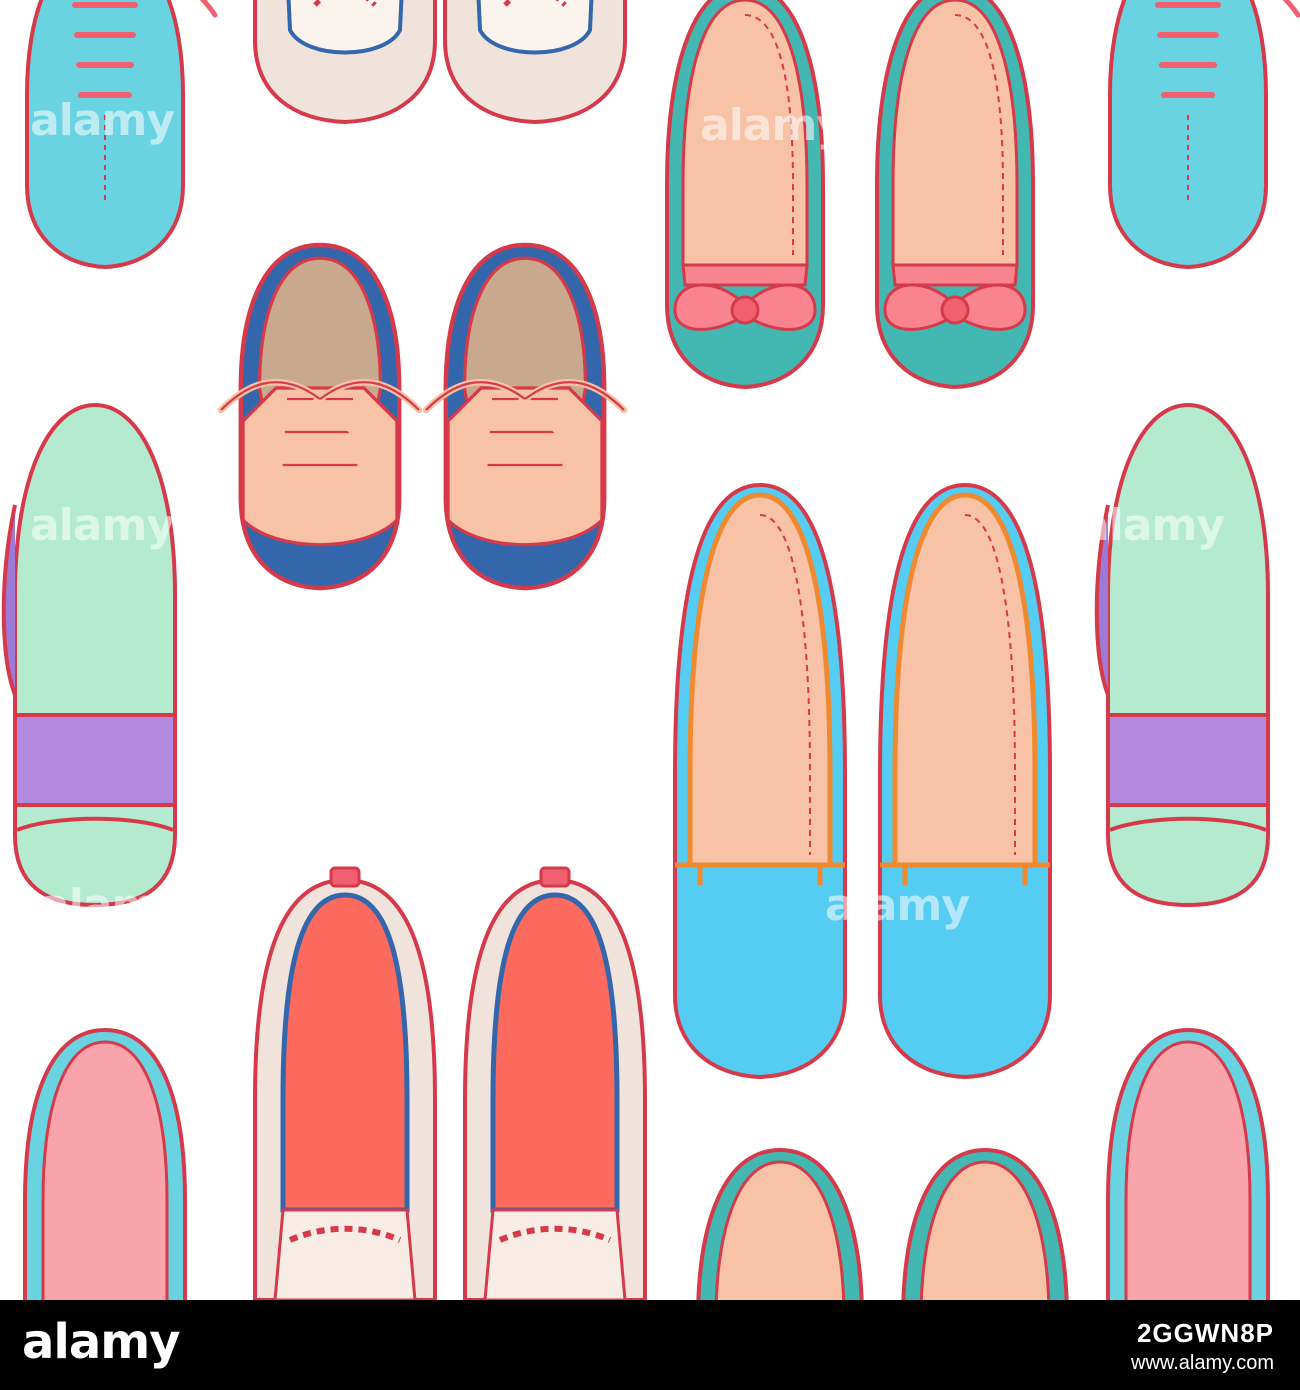 Image resolution: width=1300 pixels, height=1390 pixels. What do you see at coordinates (850, 194) in the screenshot?
I see `bow-ballet-flats` at bounding box center [850, 194].